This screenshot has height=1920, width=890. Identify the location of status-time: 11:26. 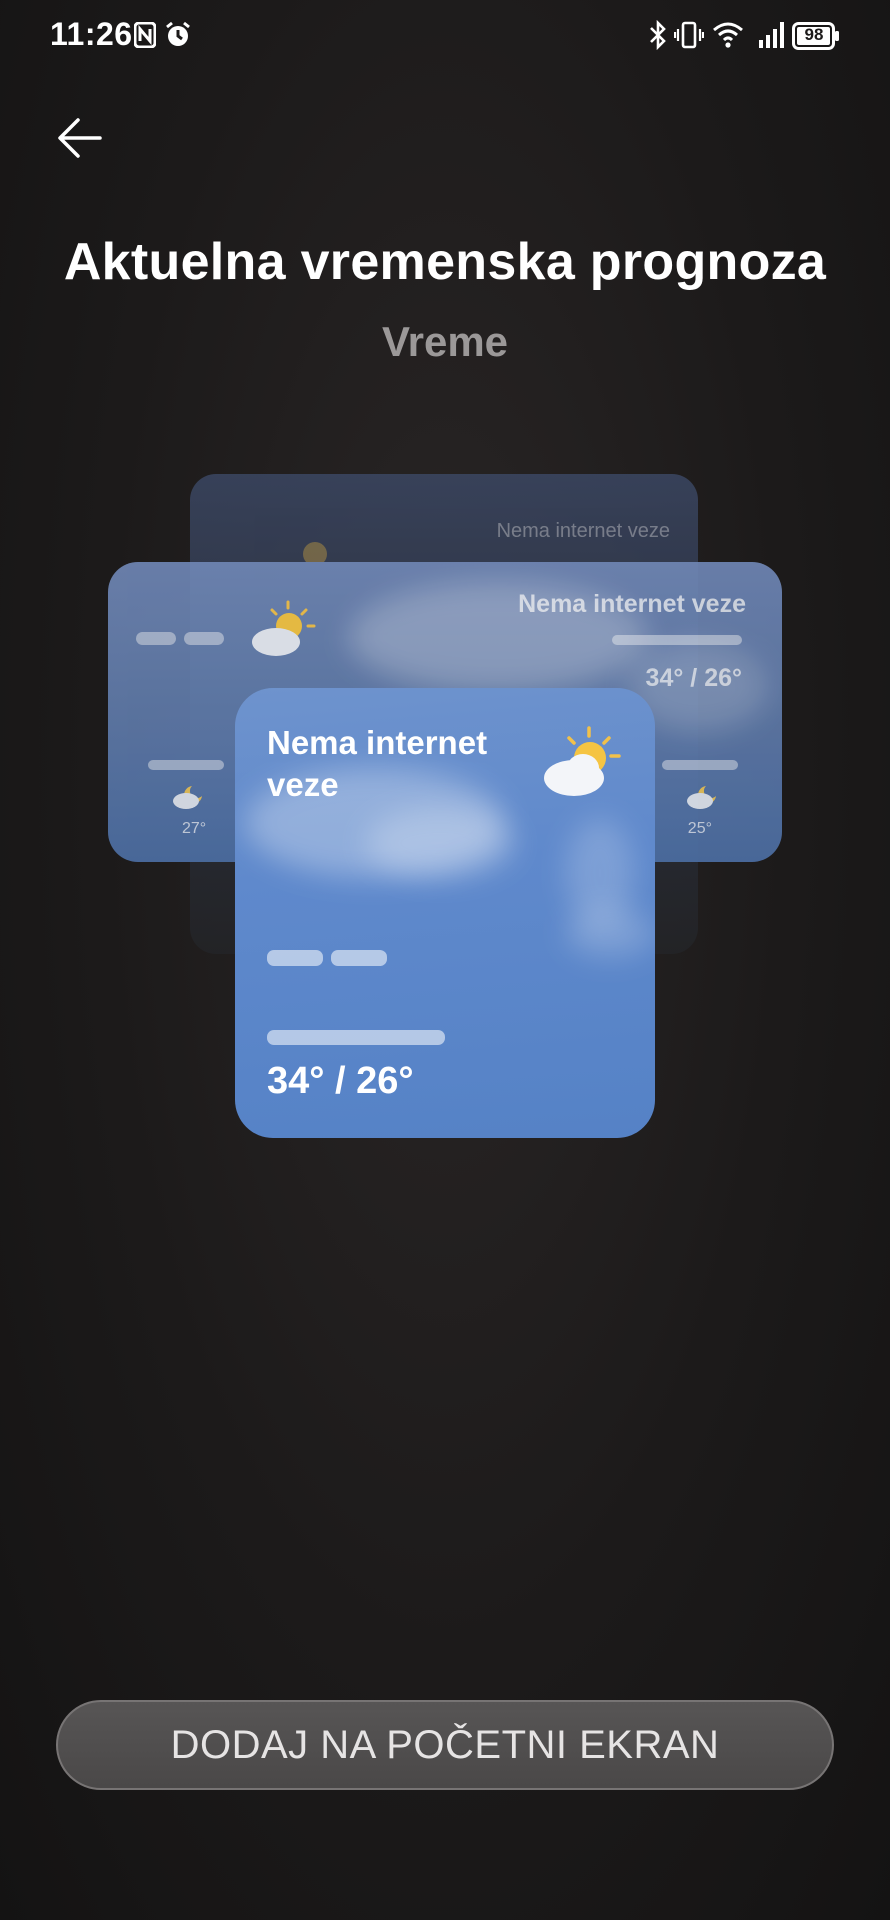
(91, 34).